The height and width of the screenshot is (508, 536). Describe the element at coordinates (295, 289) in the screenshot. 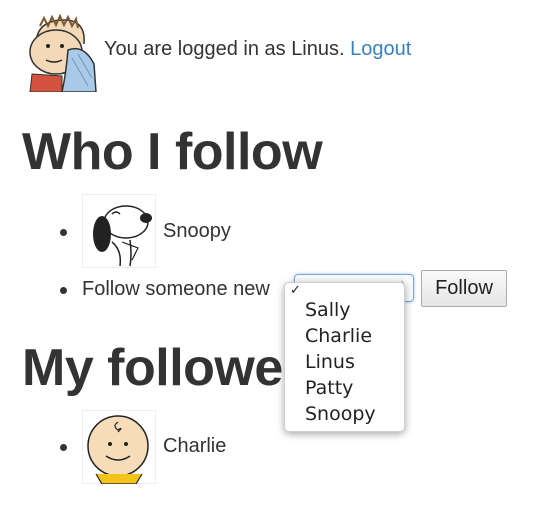

I see `checkmark-icon: ✓` at that location.